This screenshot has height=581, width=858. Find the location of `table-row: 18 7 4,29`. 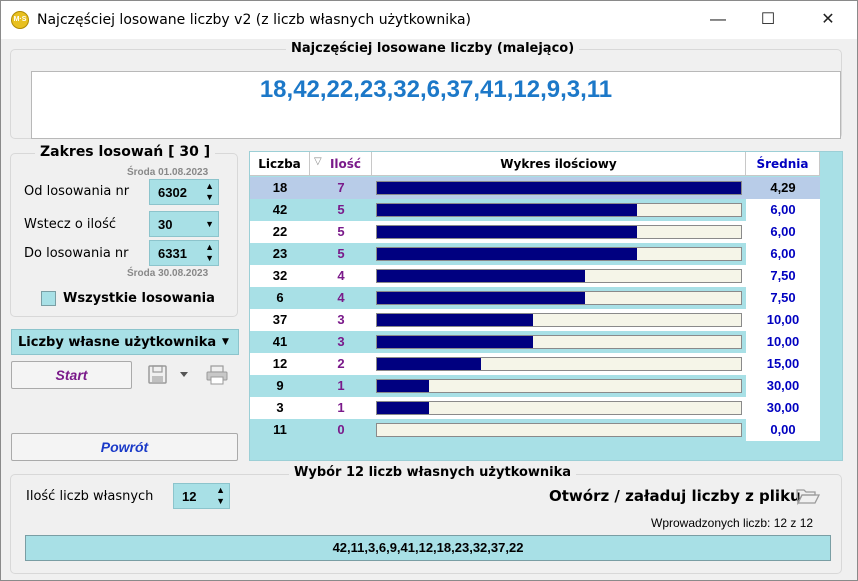

table-row: 18 7 4,29 is located at coordinates (535, 188).